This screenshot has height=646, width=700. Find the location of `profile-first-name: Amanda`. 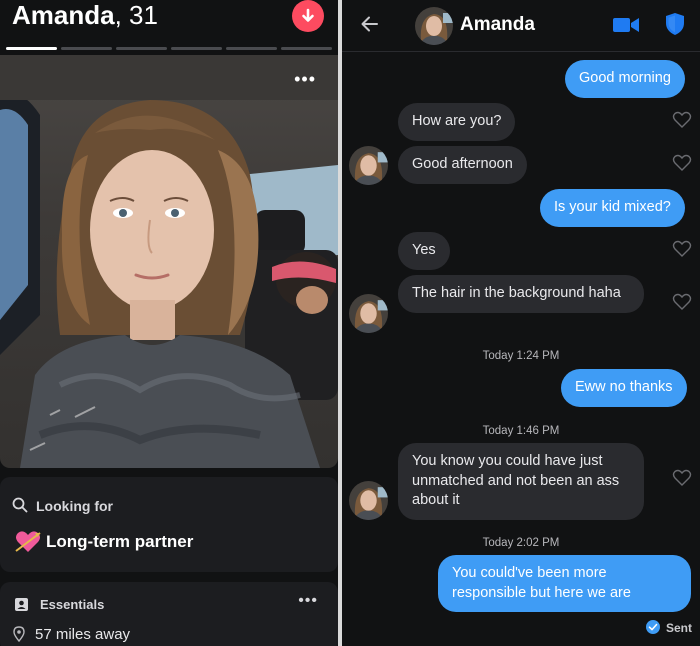

profile-first-name: Amanda is located at coordinates (63, 15).